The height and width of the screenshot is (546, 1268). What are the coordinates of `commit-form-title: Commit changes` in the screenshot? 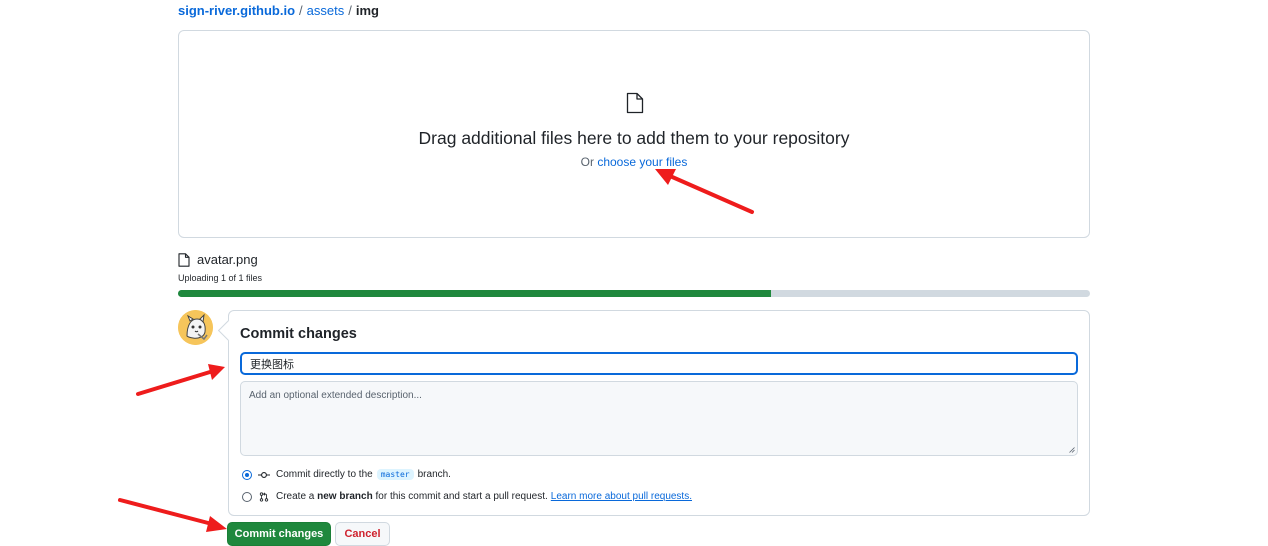 It's located at (298, 334).